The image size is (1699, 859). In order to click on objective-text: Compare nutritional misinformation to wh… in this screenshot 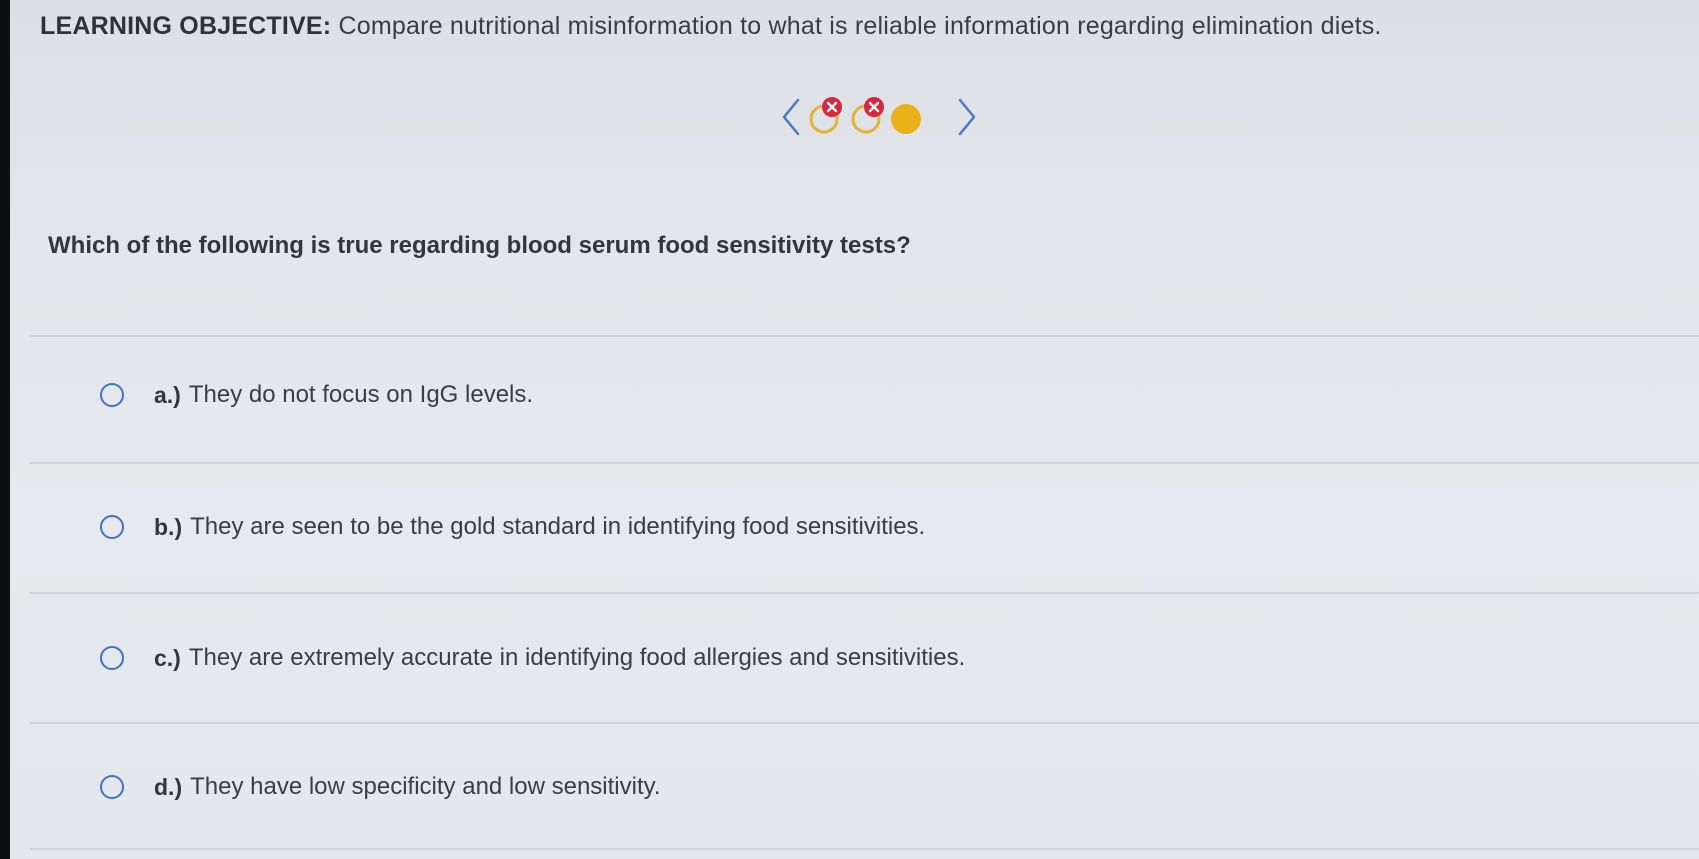, I will do `click(860, 26)`.